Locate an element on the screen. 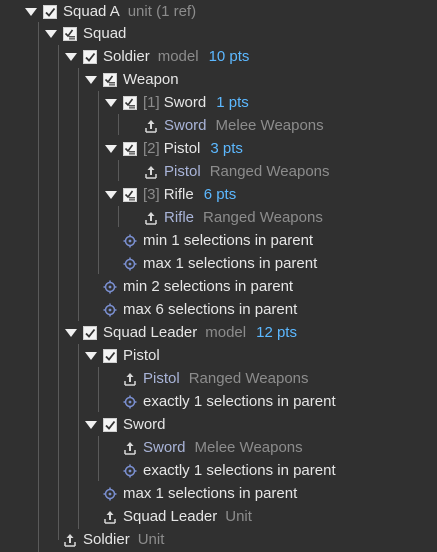 The image size is (437, 552). link-name: Soldier is located at coordinates (106, 539).